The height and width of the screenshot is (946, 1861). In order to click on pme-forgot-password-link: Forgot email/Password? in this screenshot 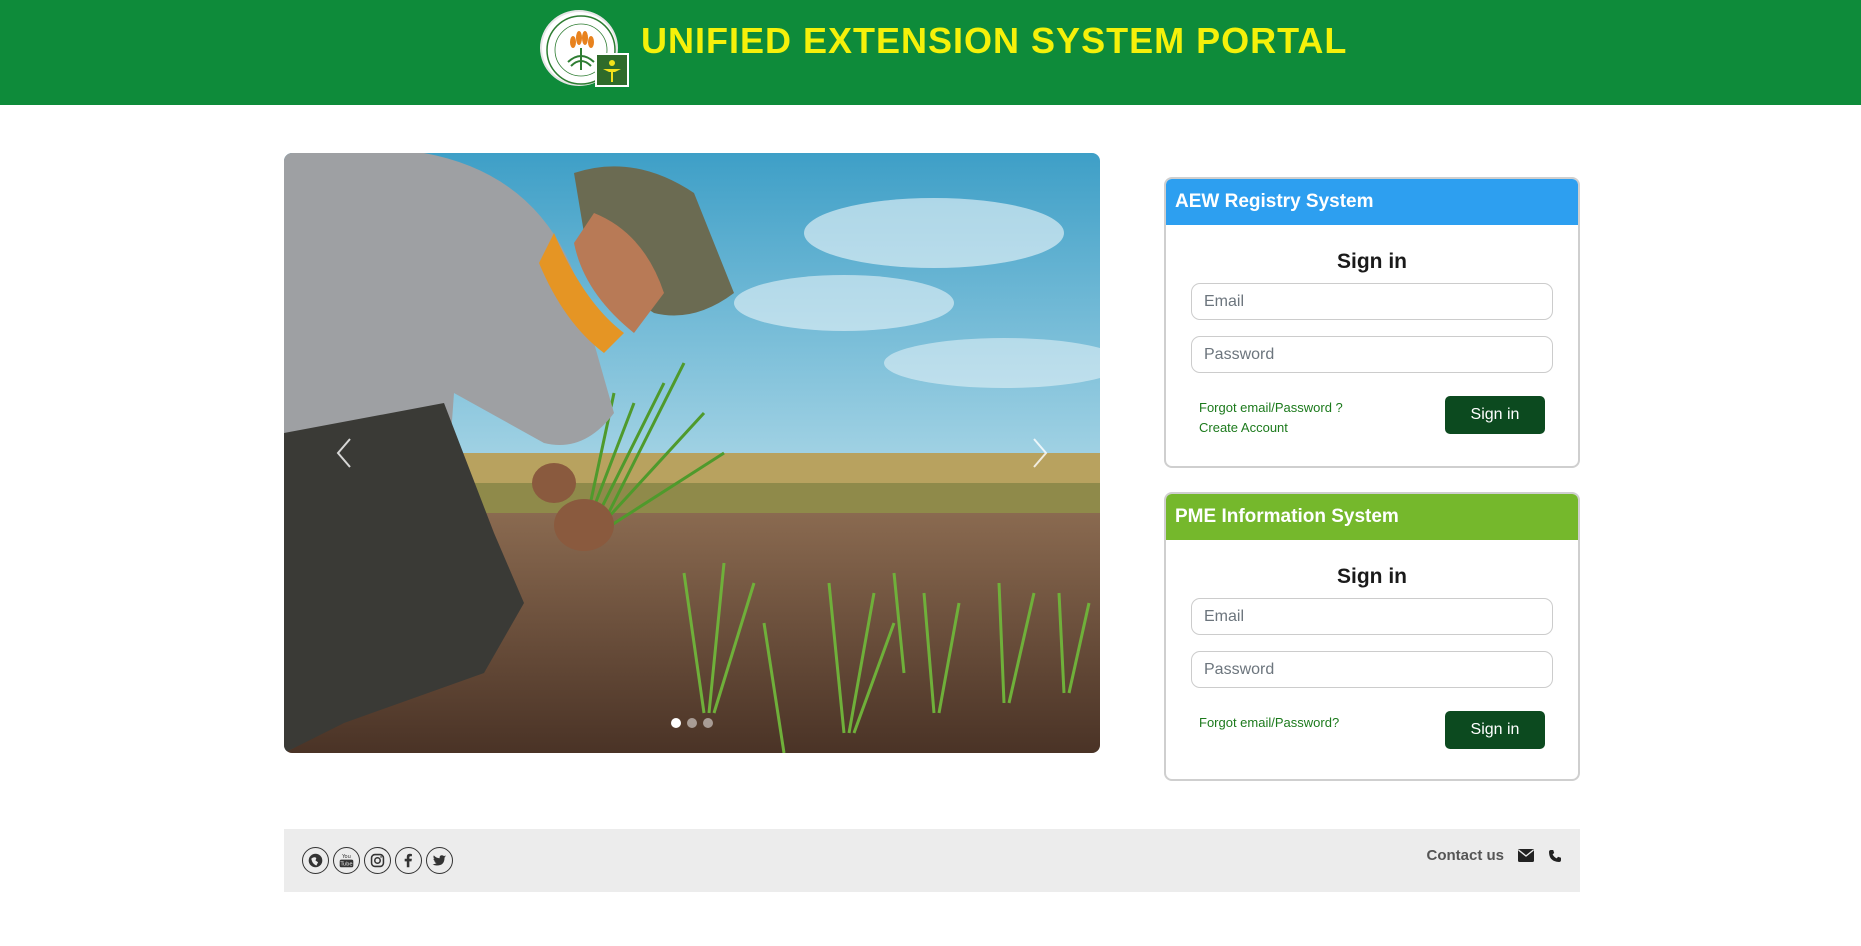, I will do `click(1269, 723)`.